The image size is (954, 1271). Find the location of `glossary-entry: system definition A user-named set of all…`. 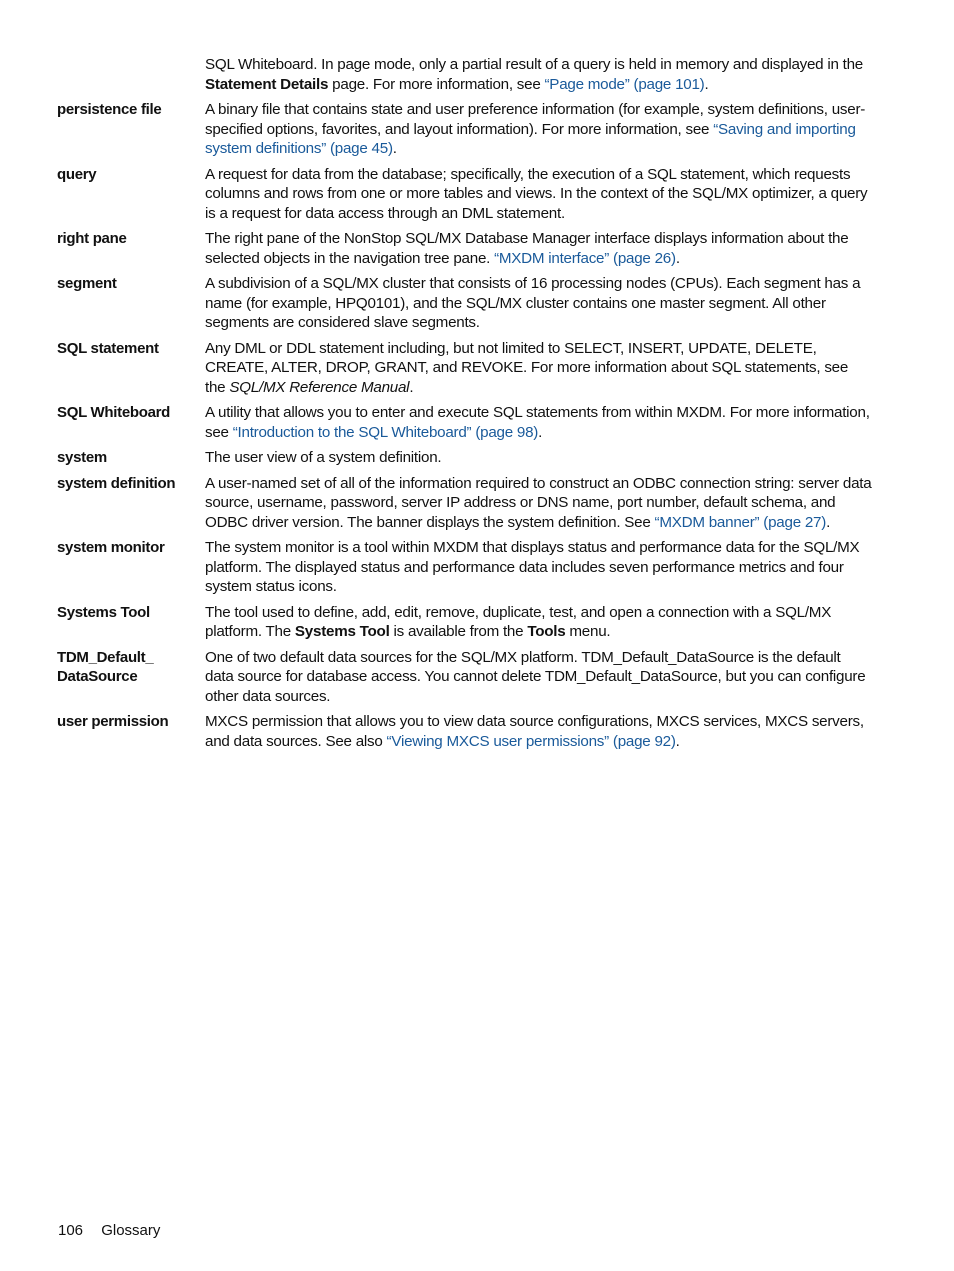

glossary-entry: system definition A user-named set of all… is located at coordinates (464, 503).